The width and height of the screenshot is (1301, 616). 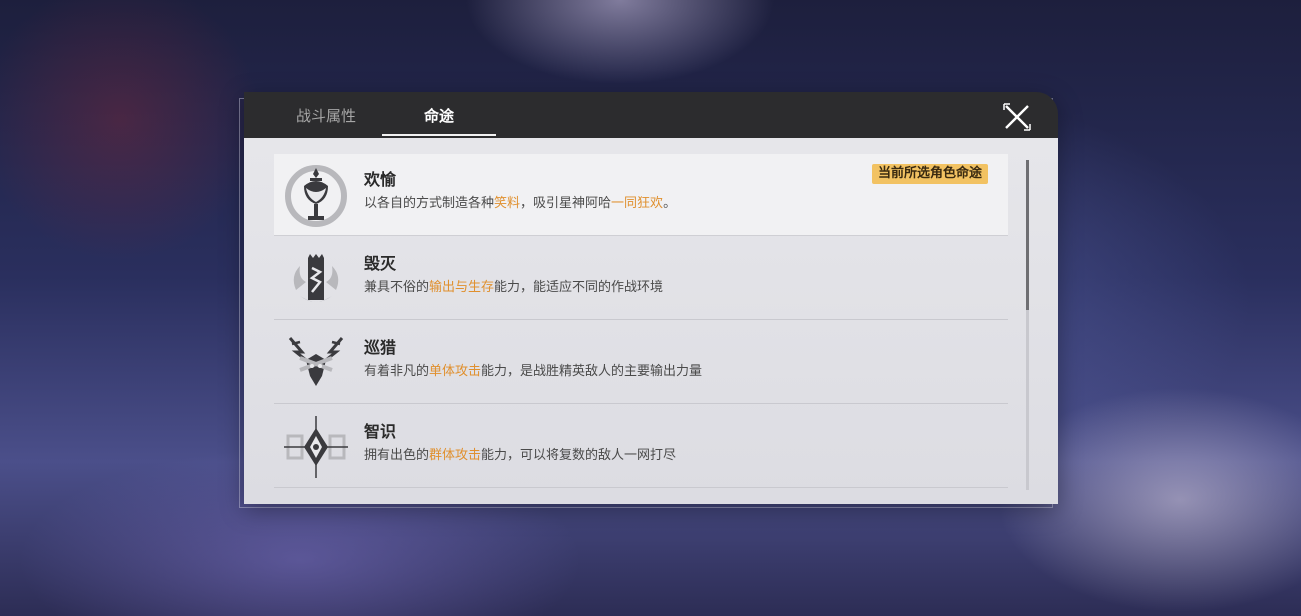 What do you see at coordinates (579, 455) in the screenshot?
I see `description-text: 能力，可以将复数的敌人一网打尽` at bounding box center [579, 455].